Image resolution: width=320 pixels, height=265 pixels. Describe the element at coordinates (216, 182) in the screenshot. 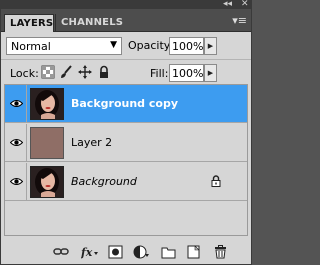

I see `lock-icon` at that location.